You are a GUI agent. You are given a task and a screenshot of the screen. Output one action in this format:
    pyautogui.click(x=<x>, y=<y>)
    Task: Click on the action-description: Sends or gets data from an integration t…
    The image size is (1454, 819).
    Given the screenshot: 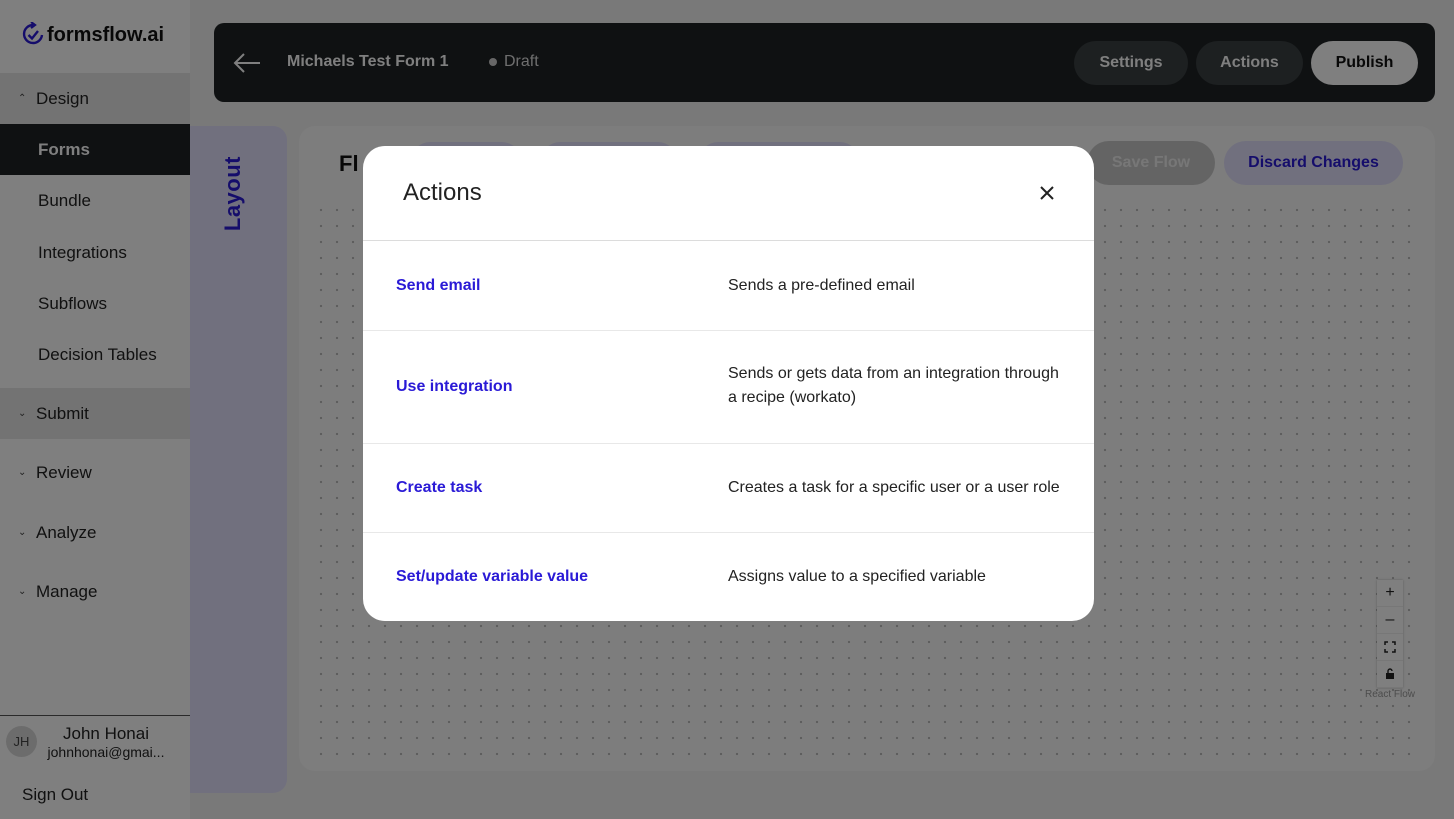 What is the action you would take?
    pyautogui.click(x=893, y=385)
    